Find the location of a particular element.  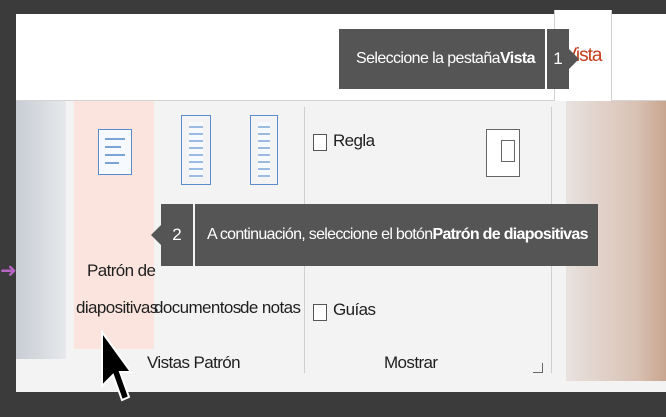

guias-checkbox is located at coordinates (320, 312).